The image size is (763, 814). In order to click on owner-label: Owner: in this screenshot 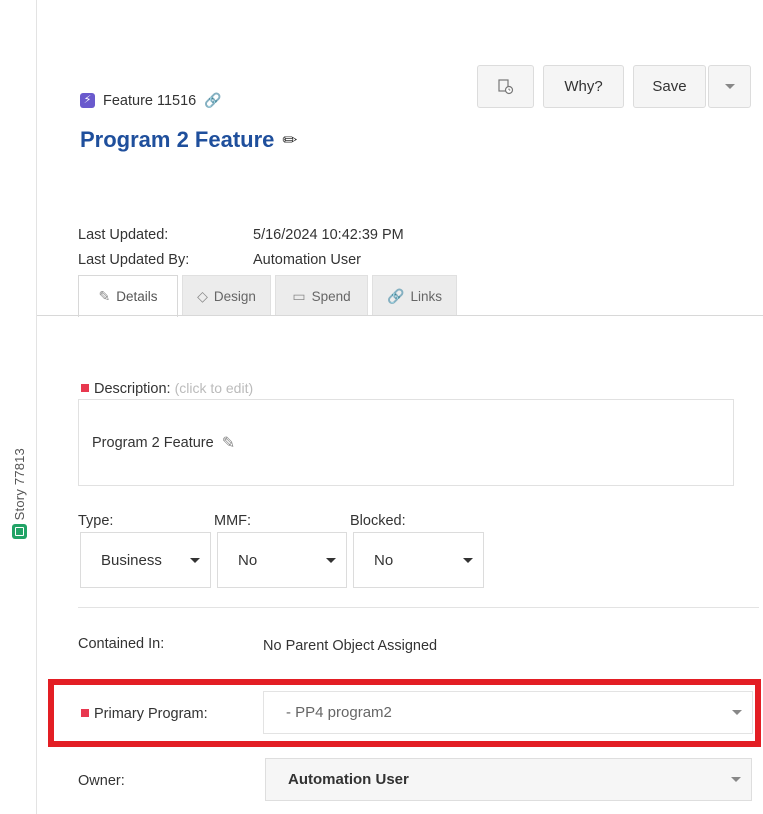, I will do `click(101, 781)`.